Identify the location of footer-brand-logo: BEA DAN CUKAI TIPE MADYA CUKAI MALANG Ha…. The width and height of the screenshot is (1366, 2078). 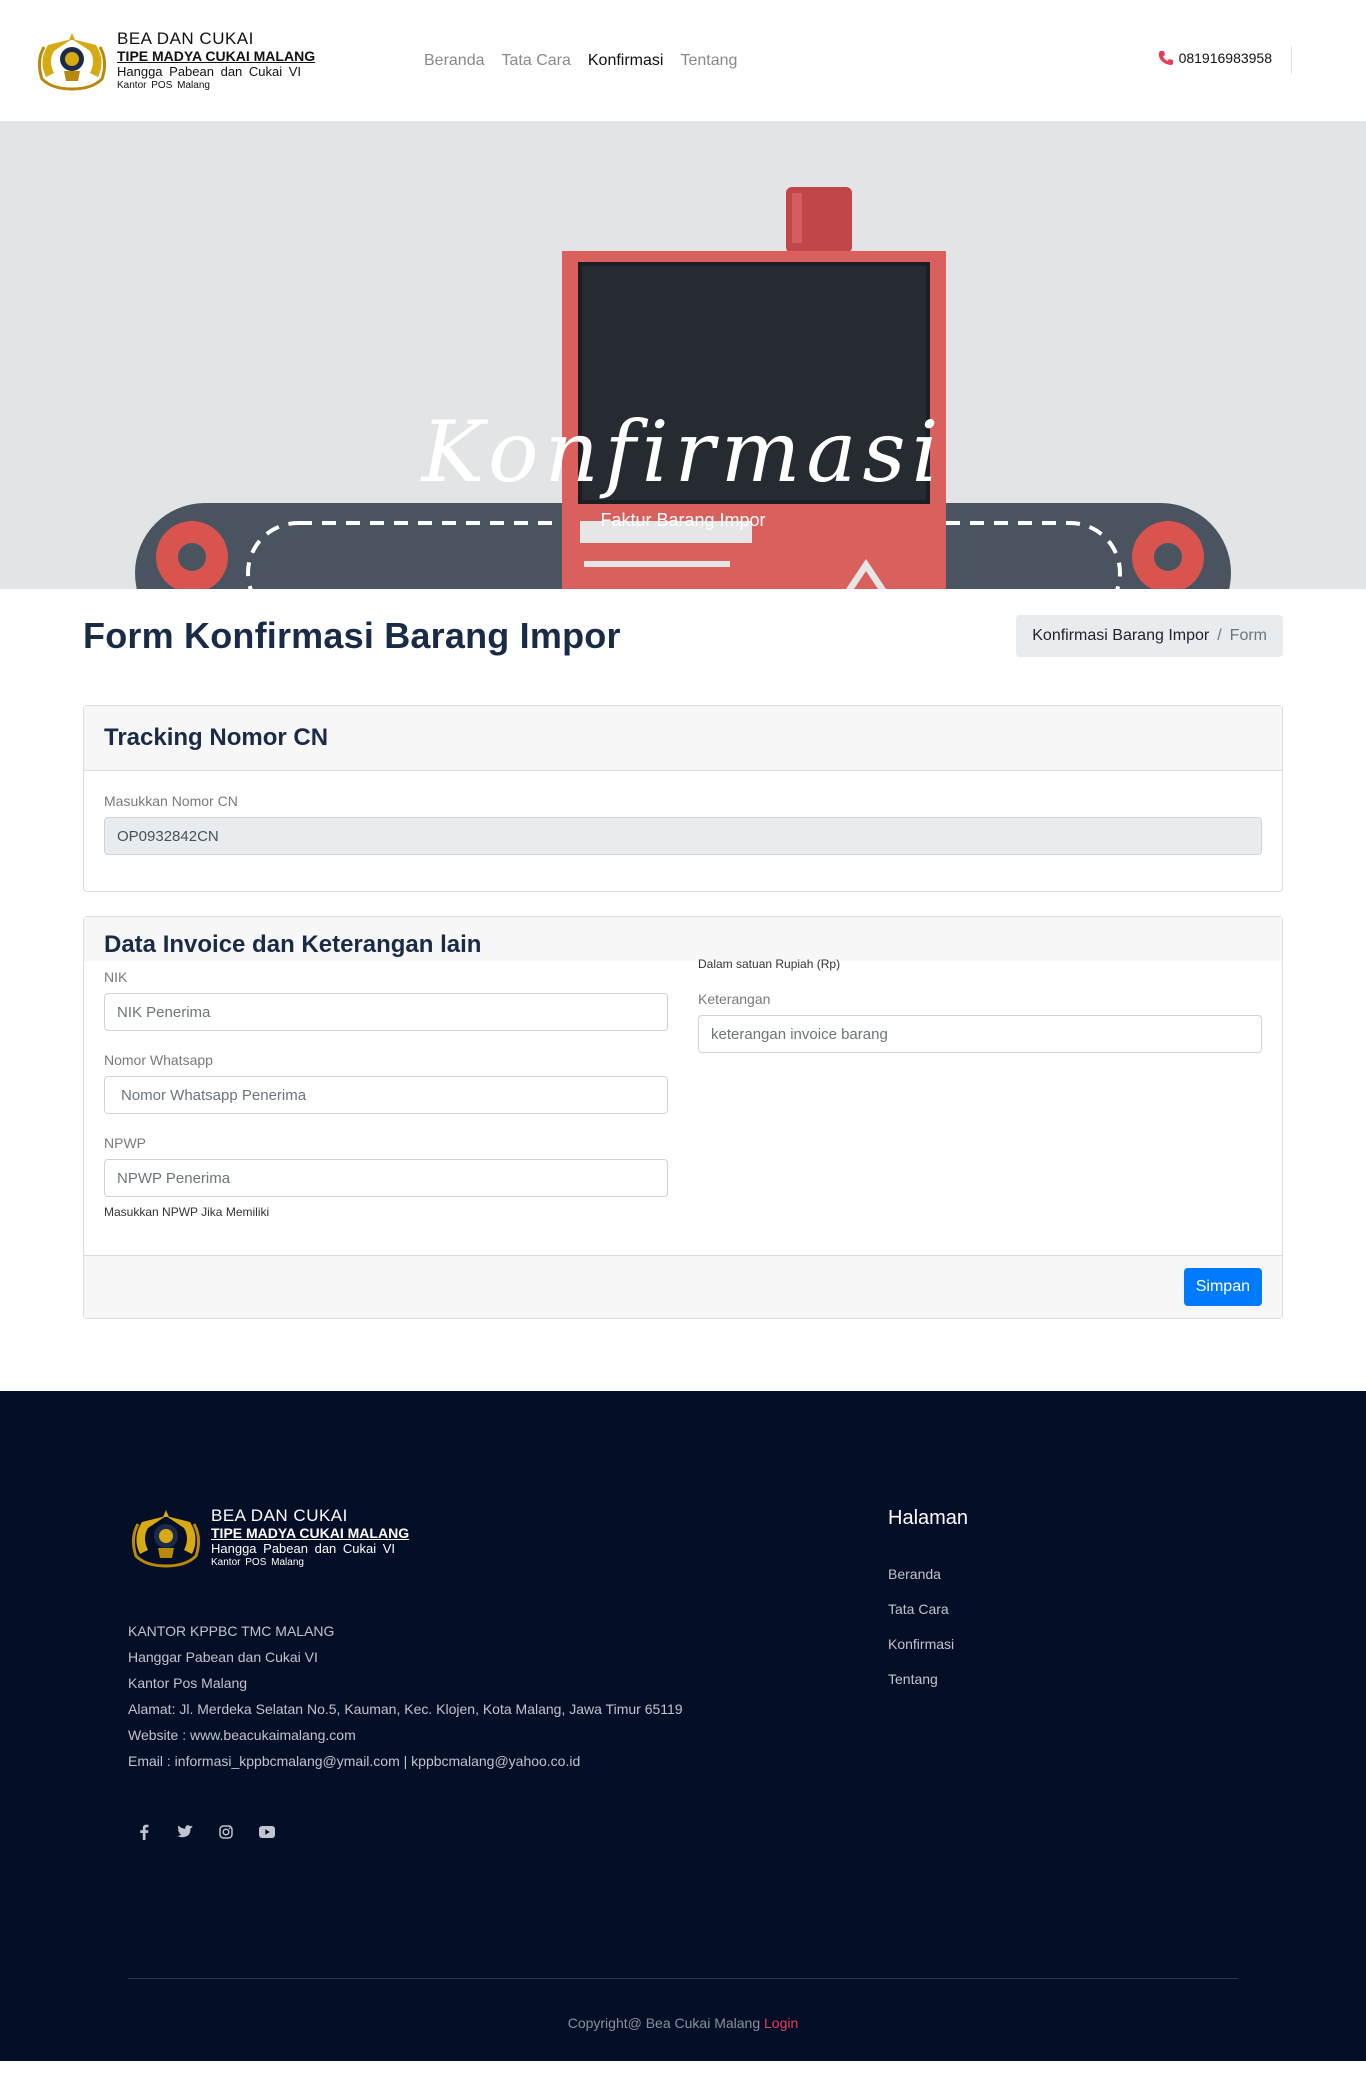
(268, 1537).